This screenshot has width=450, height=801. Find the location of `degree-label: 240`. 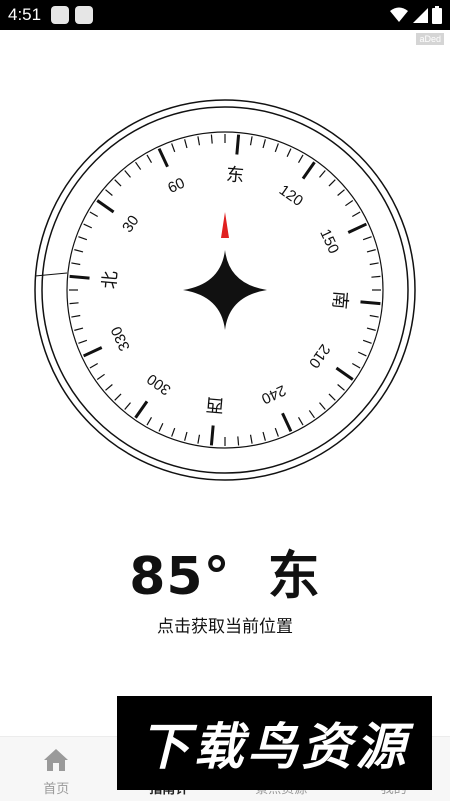

degree-label: 240 is located at coordinates (274, 394).